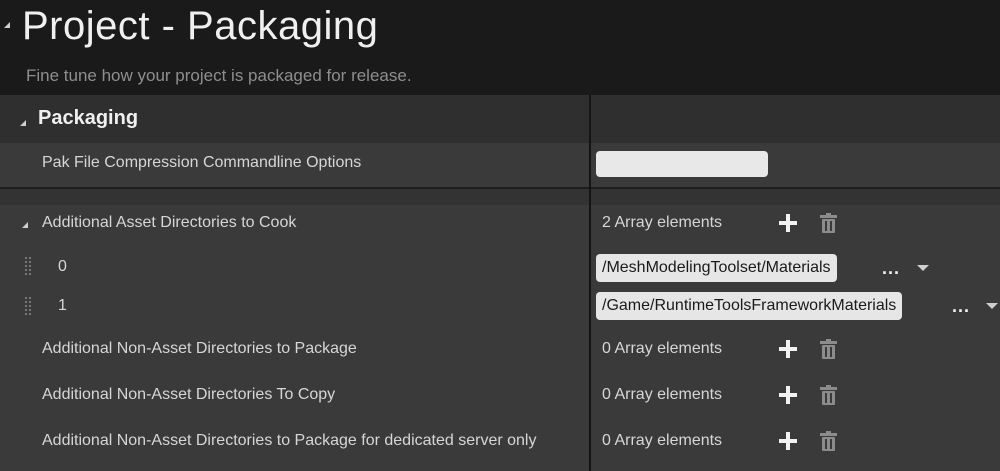 Image resolution: width=1000 pixels, height=471 pixels. I want to click on collapse-category-icon, so click(7, 25).